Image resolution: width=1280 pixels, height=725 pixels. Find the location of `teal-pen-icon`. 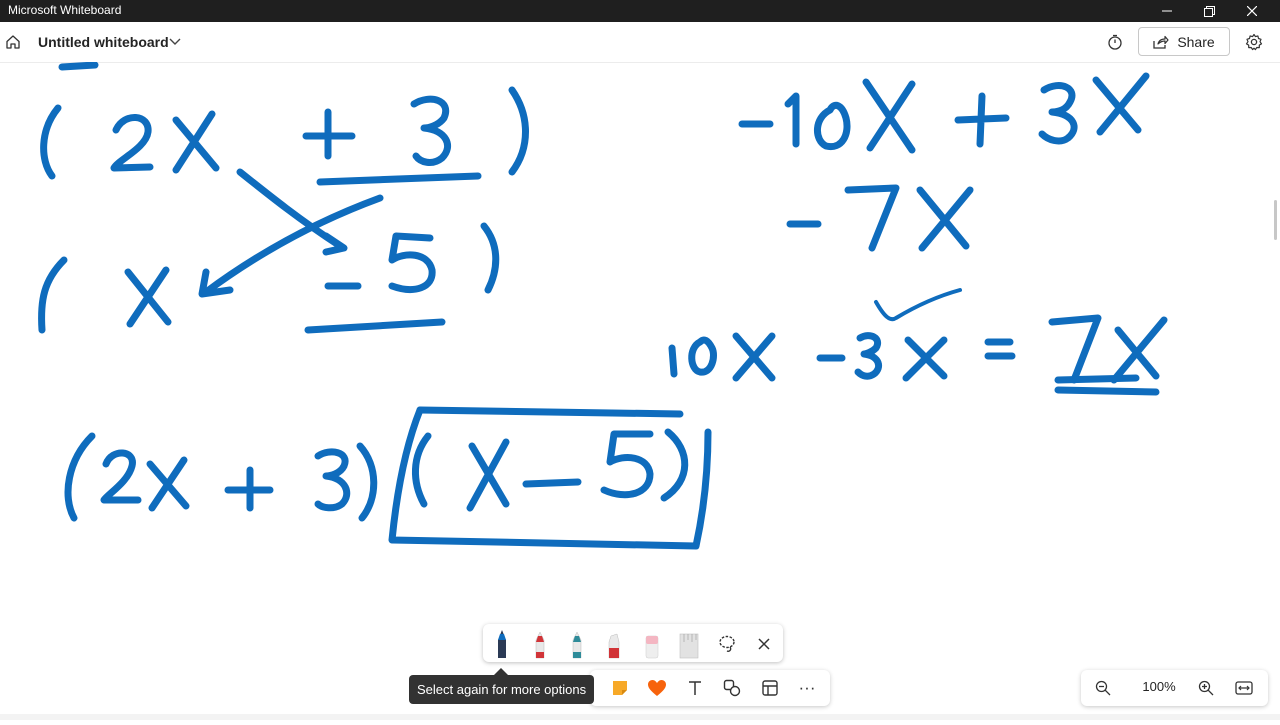

teal-pen-icon is located at coordinates (577, 644).